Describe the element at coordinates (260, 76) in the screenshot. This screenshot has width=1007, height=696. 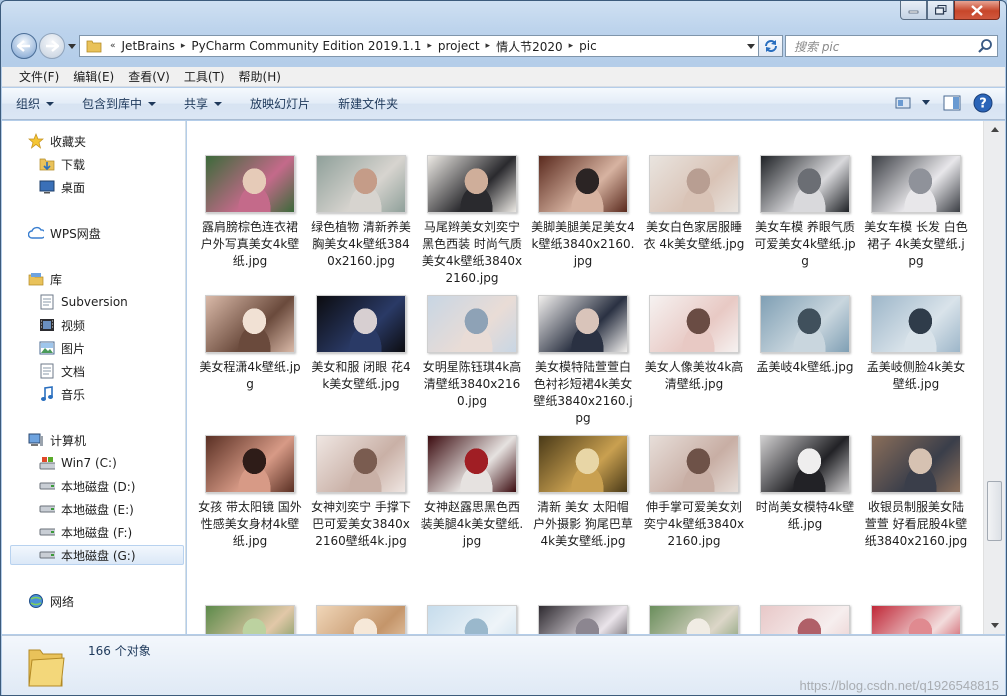
I see `menu-help: 帮助(H)` at that location.